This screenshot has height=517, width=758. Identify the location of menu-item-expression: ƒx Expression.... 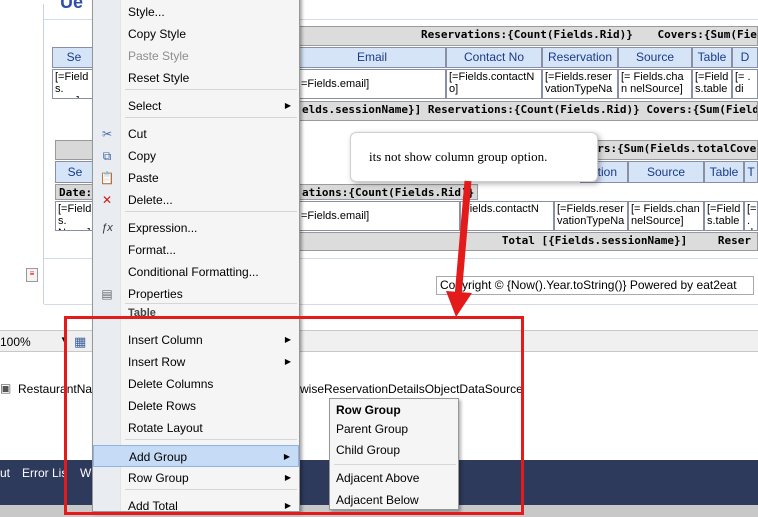
(196, 228).